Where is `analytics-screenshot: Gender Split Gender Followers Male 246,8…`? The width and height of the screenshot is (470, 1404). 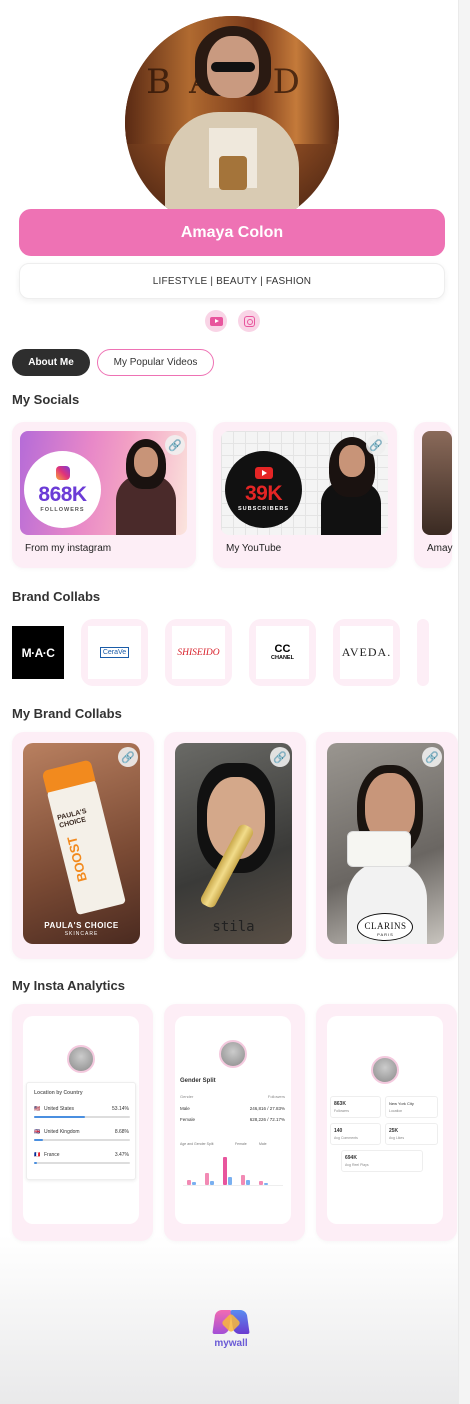
analytics-screenshot: Gender Split Gender Followers Male 246,8… is located at coordinates (233, 1120).